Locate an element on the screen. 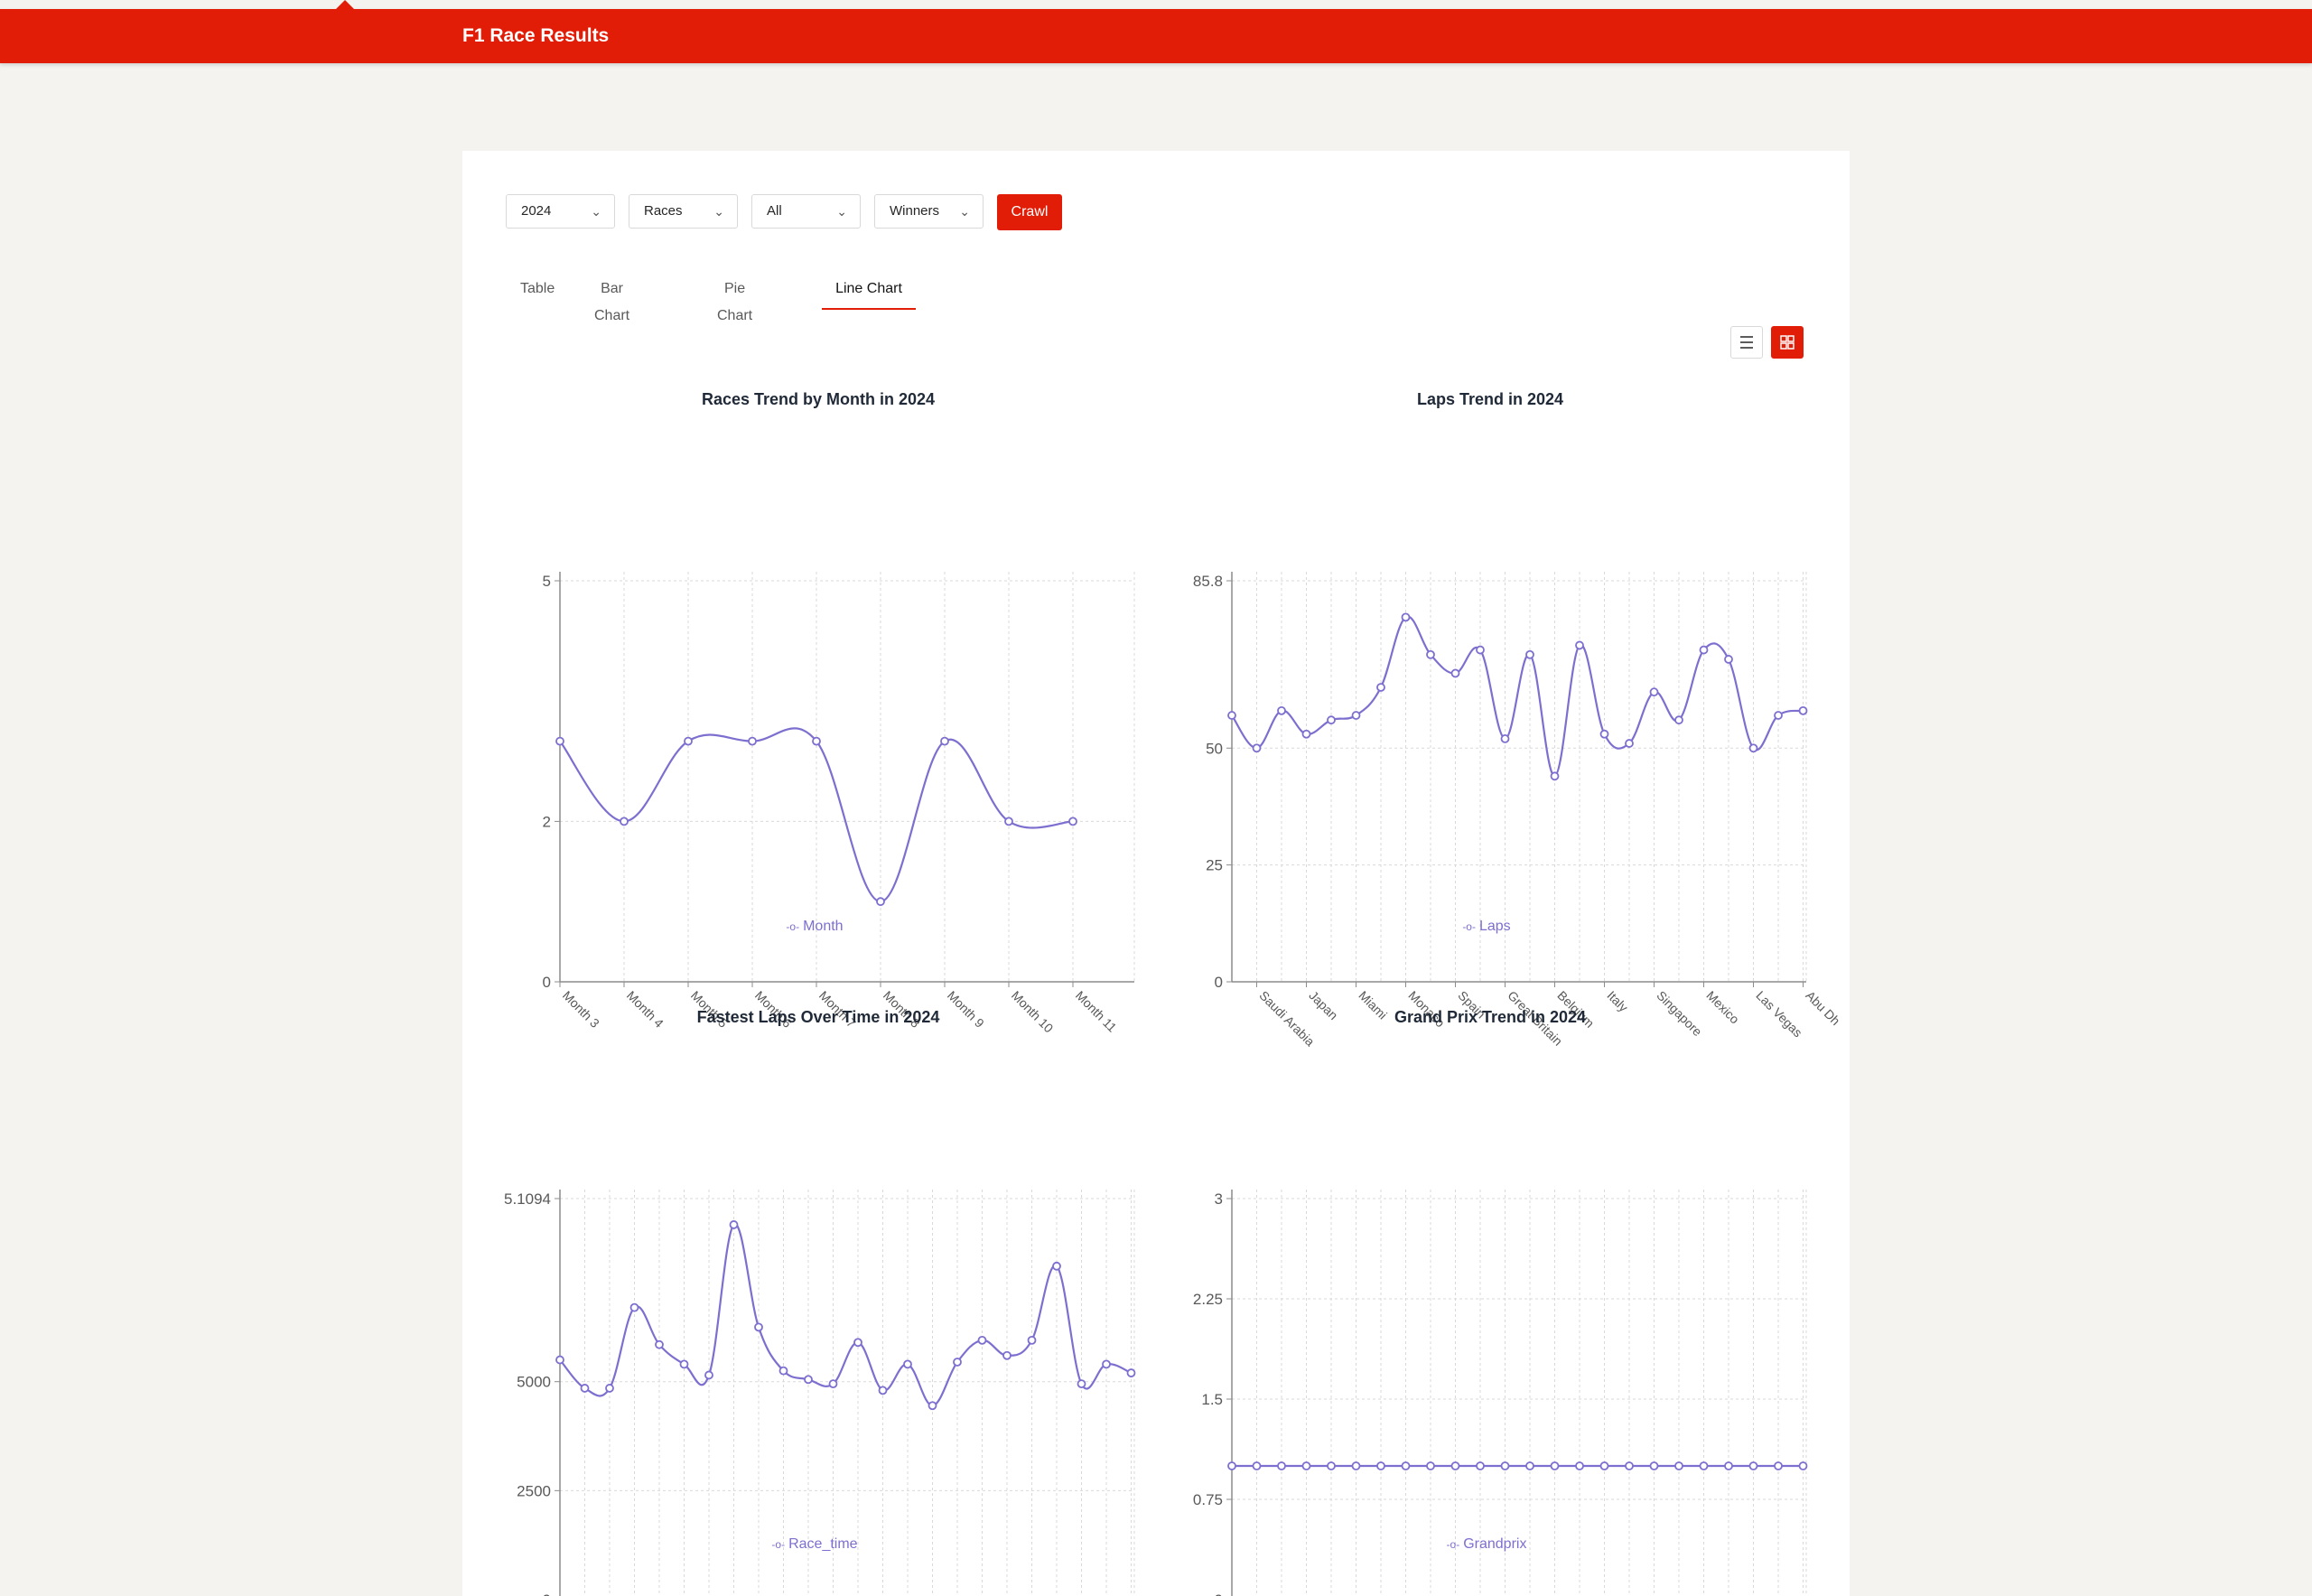  app-title: F1 Race Results is located at coordinates (535, 36).